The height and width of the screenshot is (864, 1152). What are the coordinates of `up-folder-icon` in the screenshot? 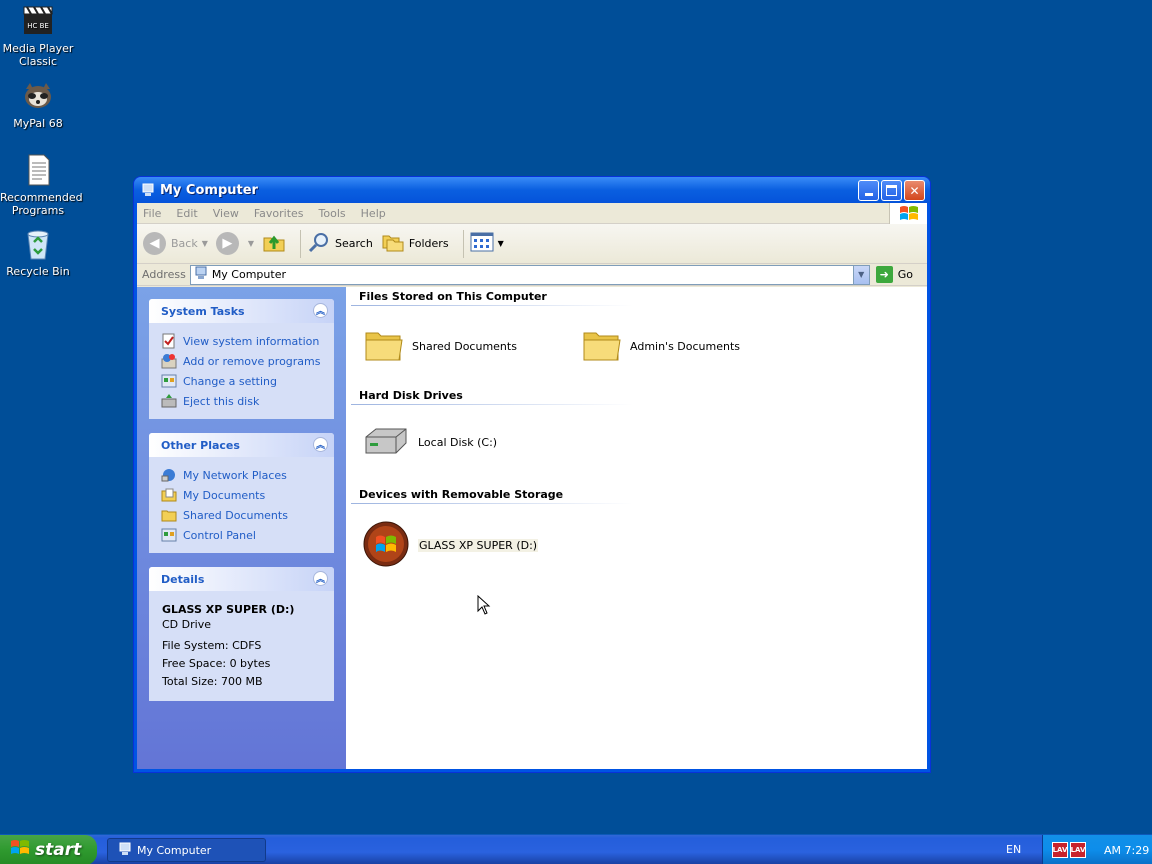 It's located at (274, 243).